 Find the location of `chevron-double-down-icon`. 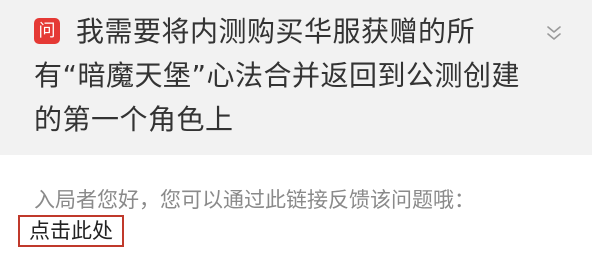

chevron-double-down-icon is located at coordinates (554, 33).